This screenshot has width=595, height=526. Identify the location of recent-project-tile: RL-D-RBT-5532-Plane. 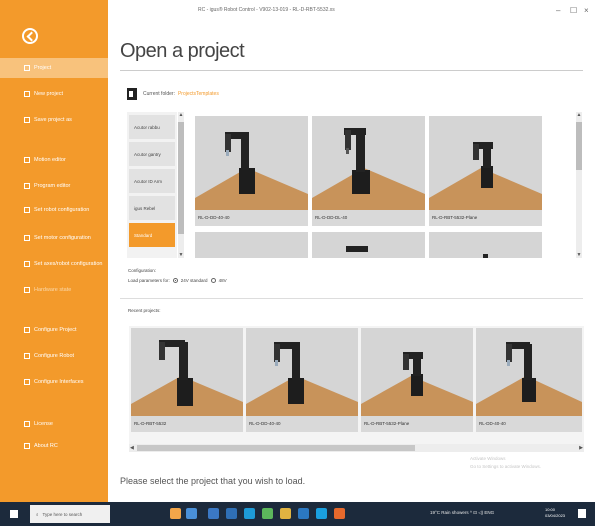
(417, 380).